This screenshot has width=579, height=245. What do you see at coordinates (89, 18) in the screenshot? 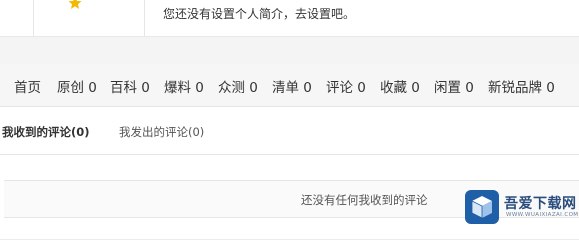
I see `avatar` at bounding box center [89, 18].